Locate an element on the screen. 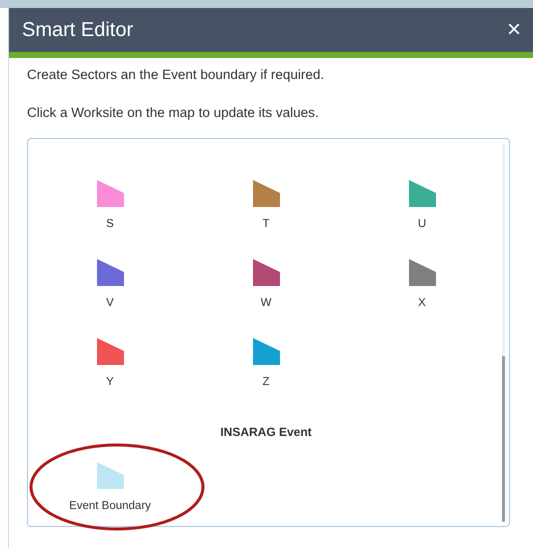 This screenshot has width=533, height=548. close-button: × is located at coordinates (513, 30).